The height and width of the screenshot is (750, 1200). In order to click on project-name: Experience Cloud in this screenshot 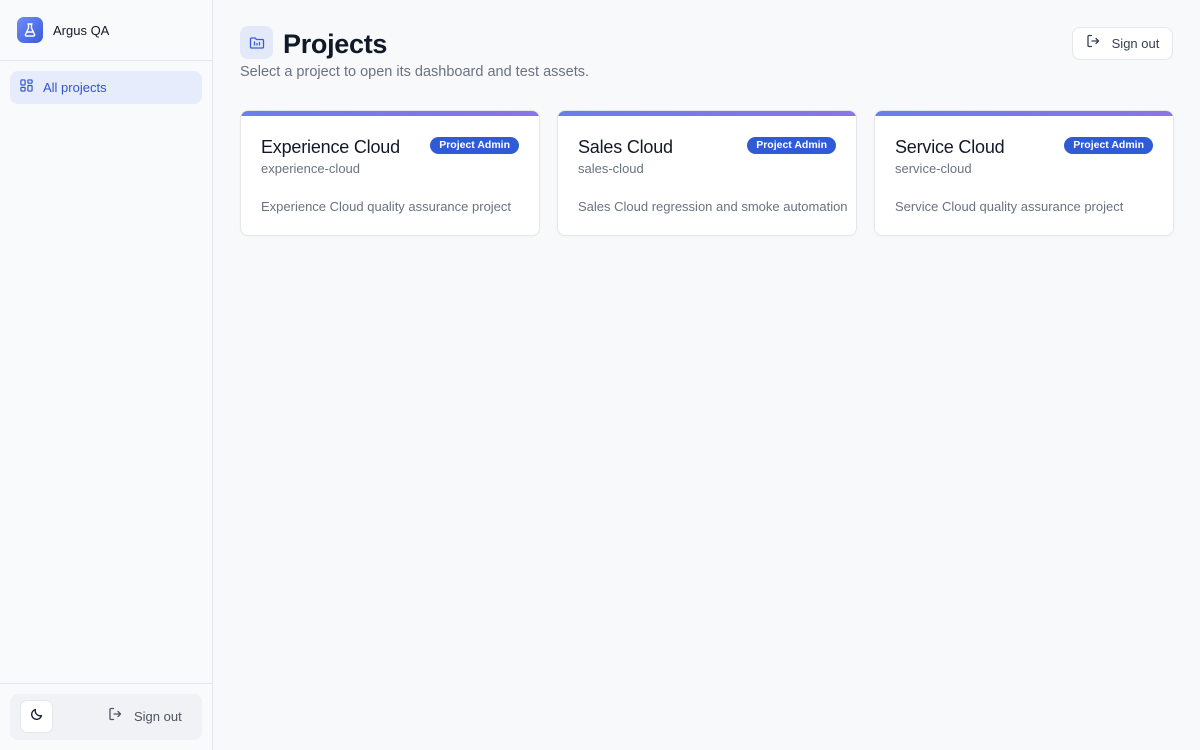, I will do `click(330, 147)`.